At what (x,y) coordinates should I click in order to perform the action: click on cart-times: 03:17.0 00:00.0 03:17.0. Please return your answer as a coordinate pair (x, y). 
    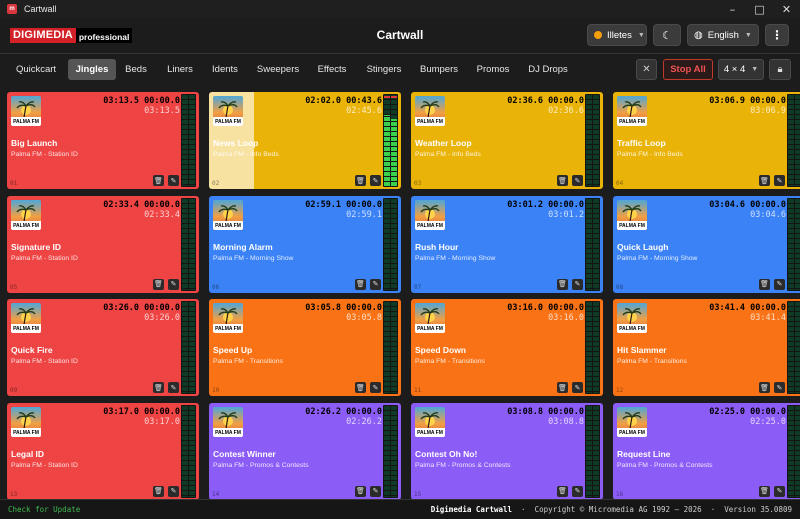
    Looking at the image, I should click on (141, 417).